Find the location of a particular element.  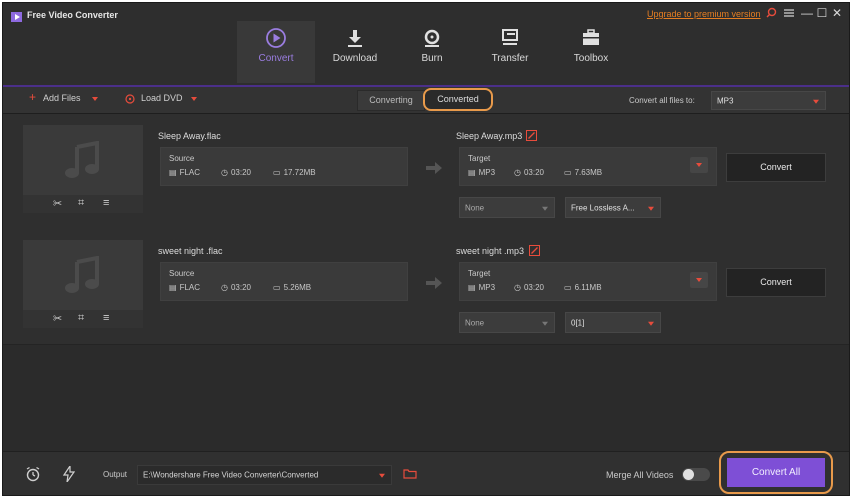

close-button: ✕ is located at coordinates (837, 13).